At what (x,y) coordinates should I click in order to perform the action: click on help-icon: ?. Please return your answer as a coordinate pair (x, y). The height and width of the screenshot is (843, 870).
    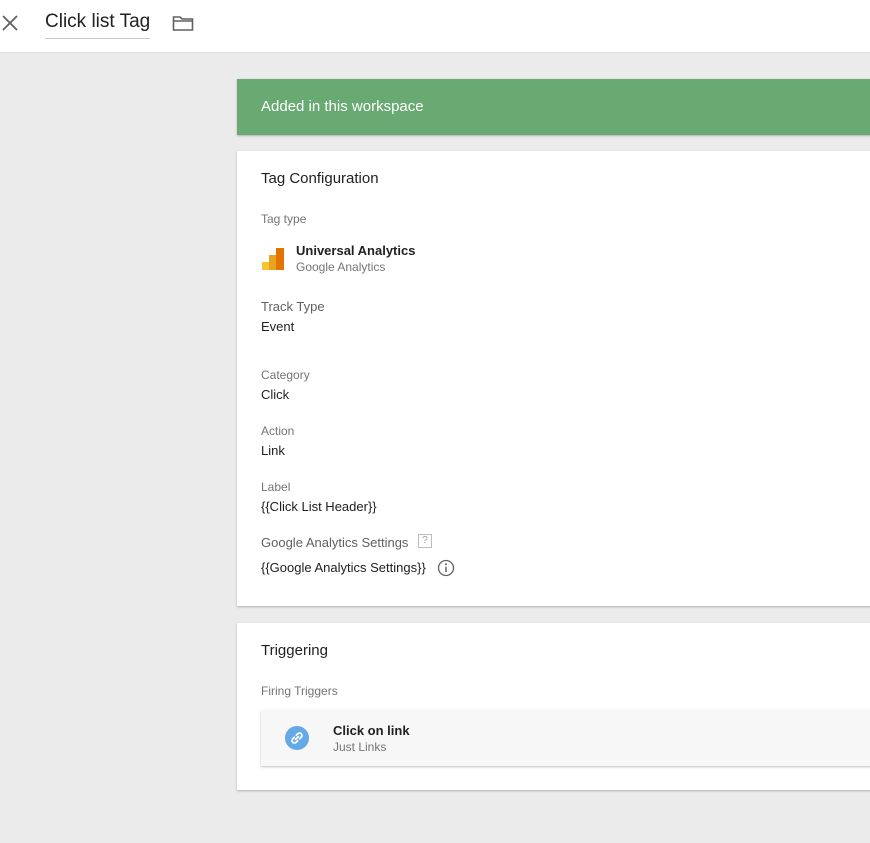
    Looking at the image, I should click on (425, 541).